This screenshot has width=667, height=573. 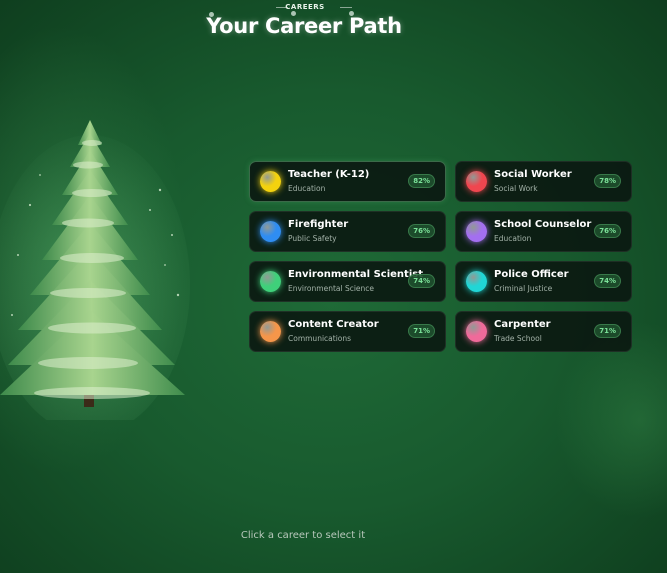 I want to click on career-title: Carpenter, so click(x=522, y=324).